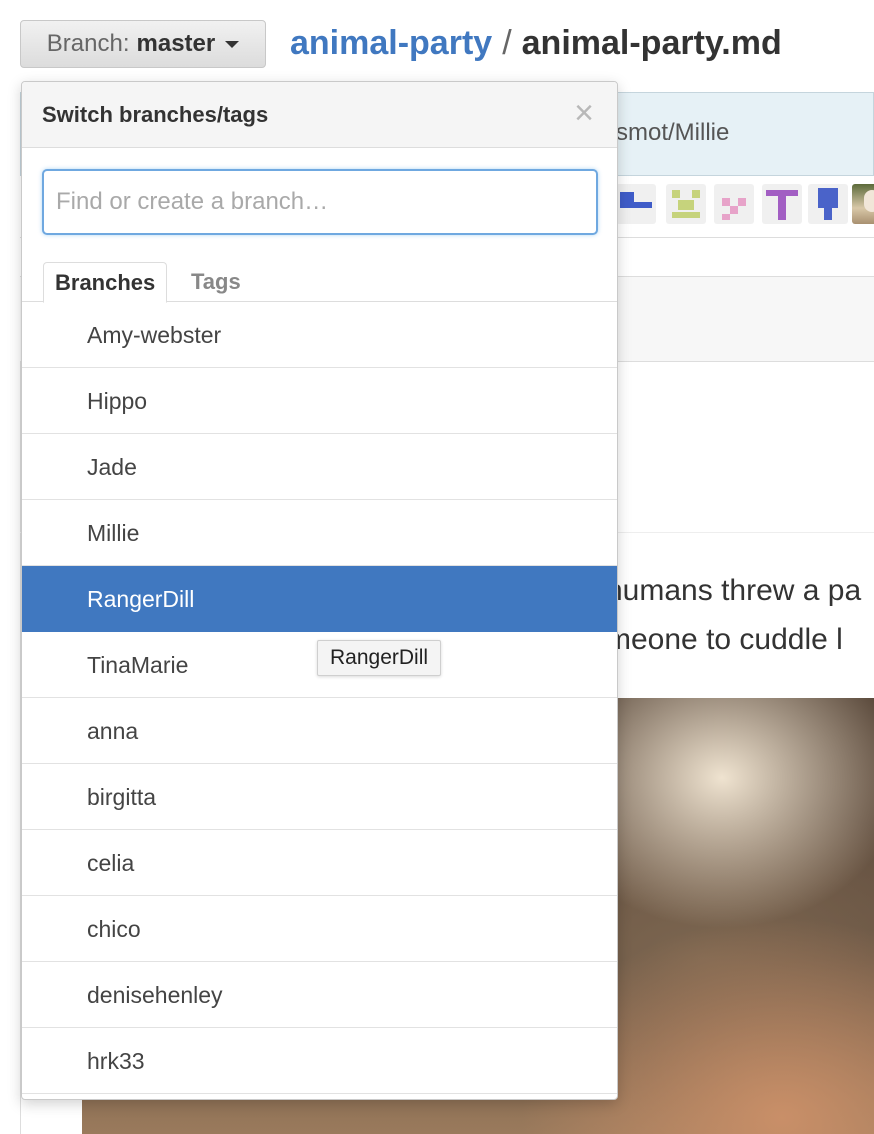 The image size is (874, 1134). What do you see at coordinates (319, 280) in the screenshot?
I see `branch-tag-tabs: Branches Tags` at bounding box center [319, 280].